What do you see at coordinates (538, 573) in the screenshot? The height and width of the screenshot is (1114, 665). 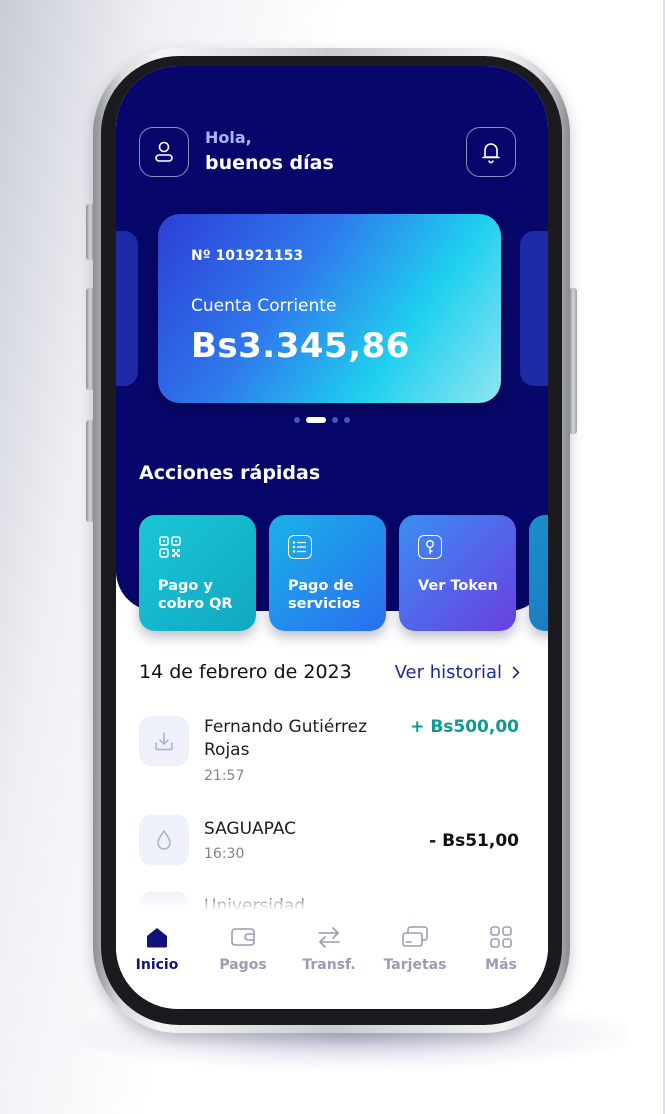 I see `quick-action-more` at bounding box center [538, 573].